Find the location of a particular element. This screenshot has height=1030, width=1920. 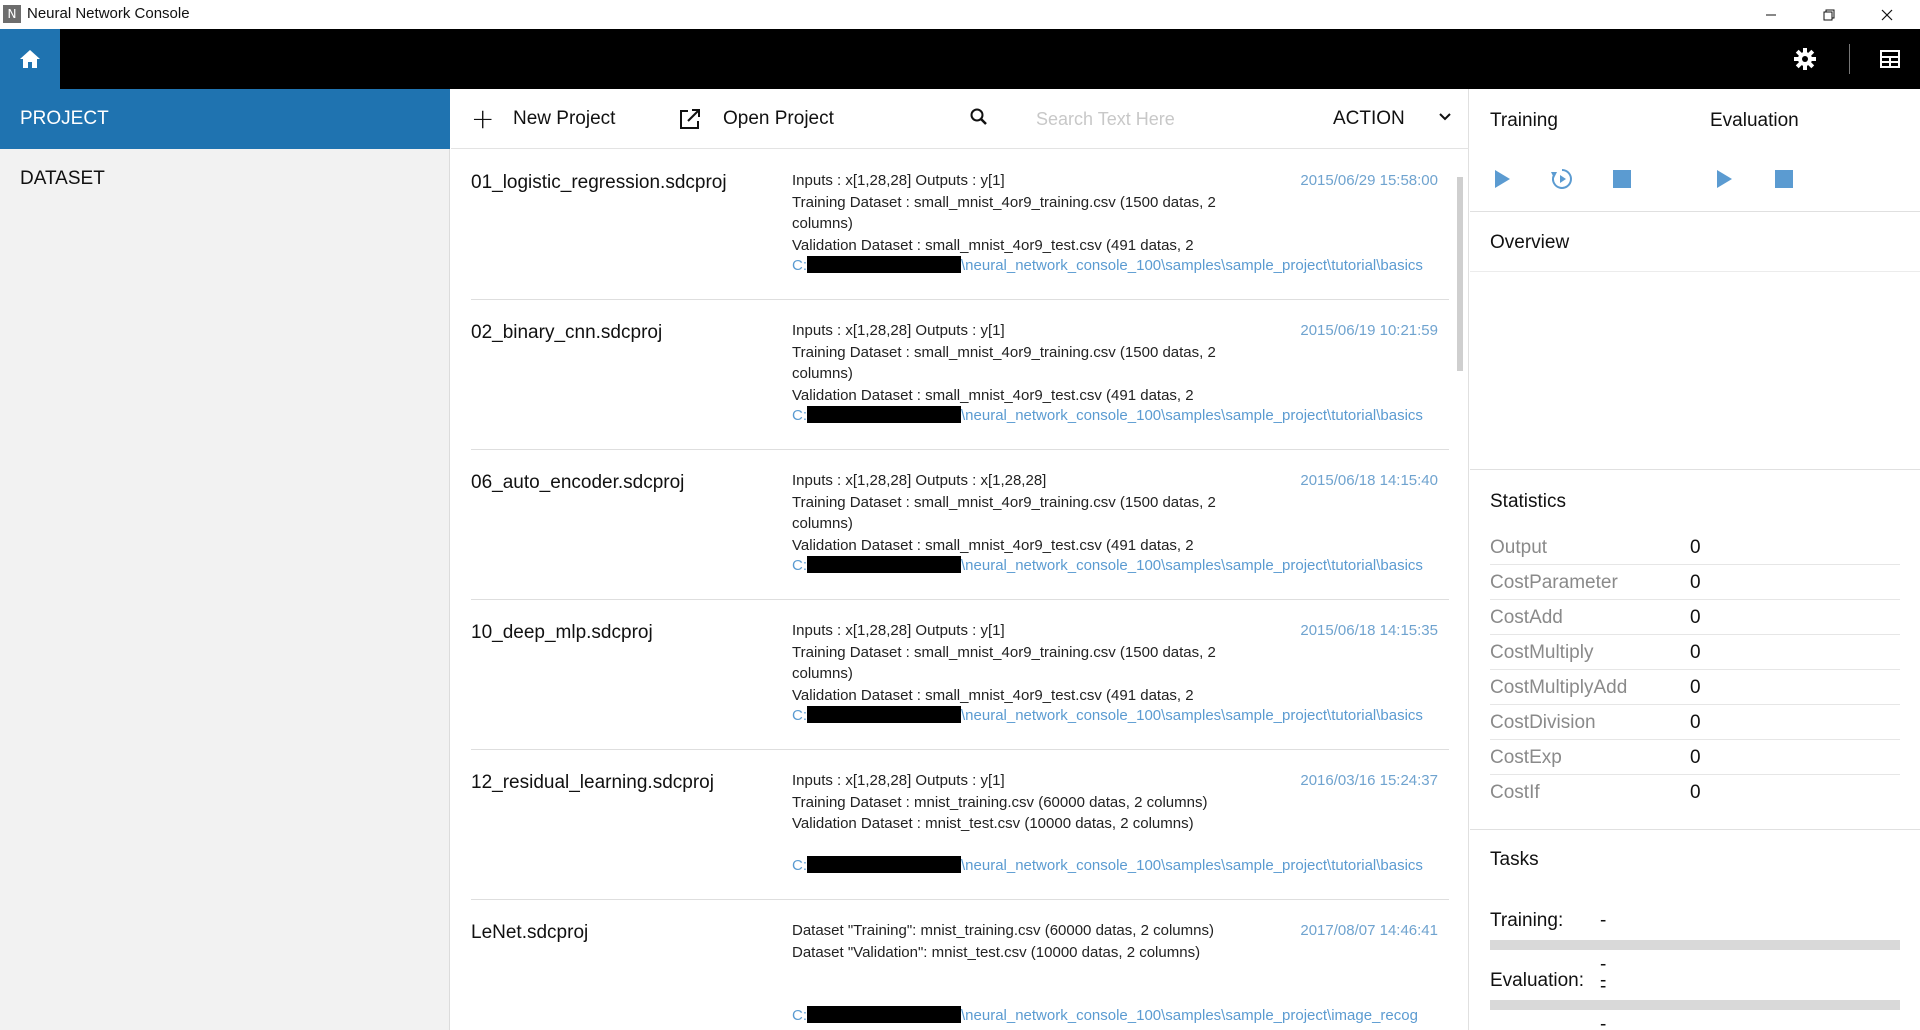

layout-button is located at coordinates (1890, 59).